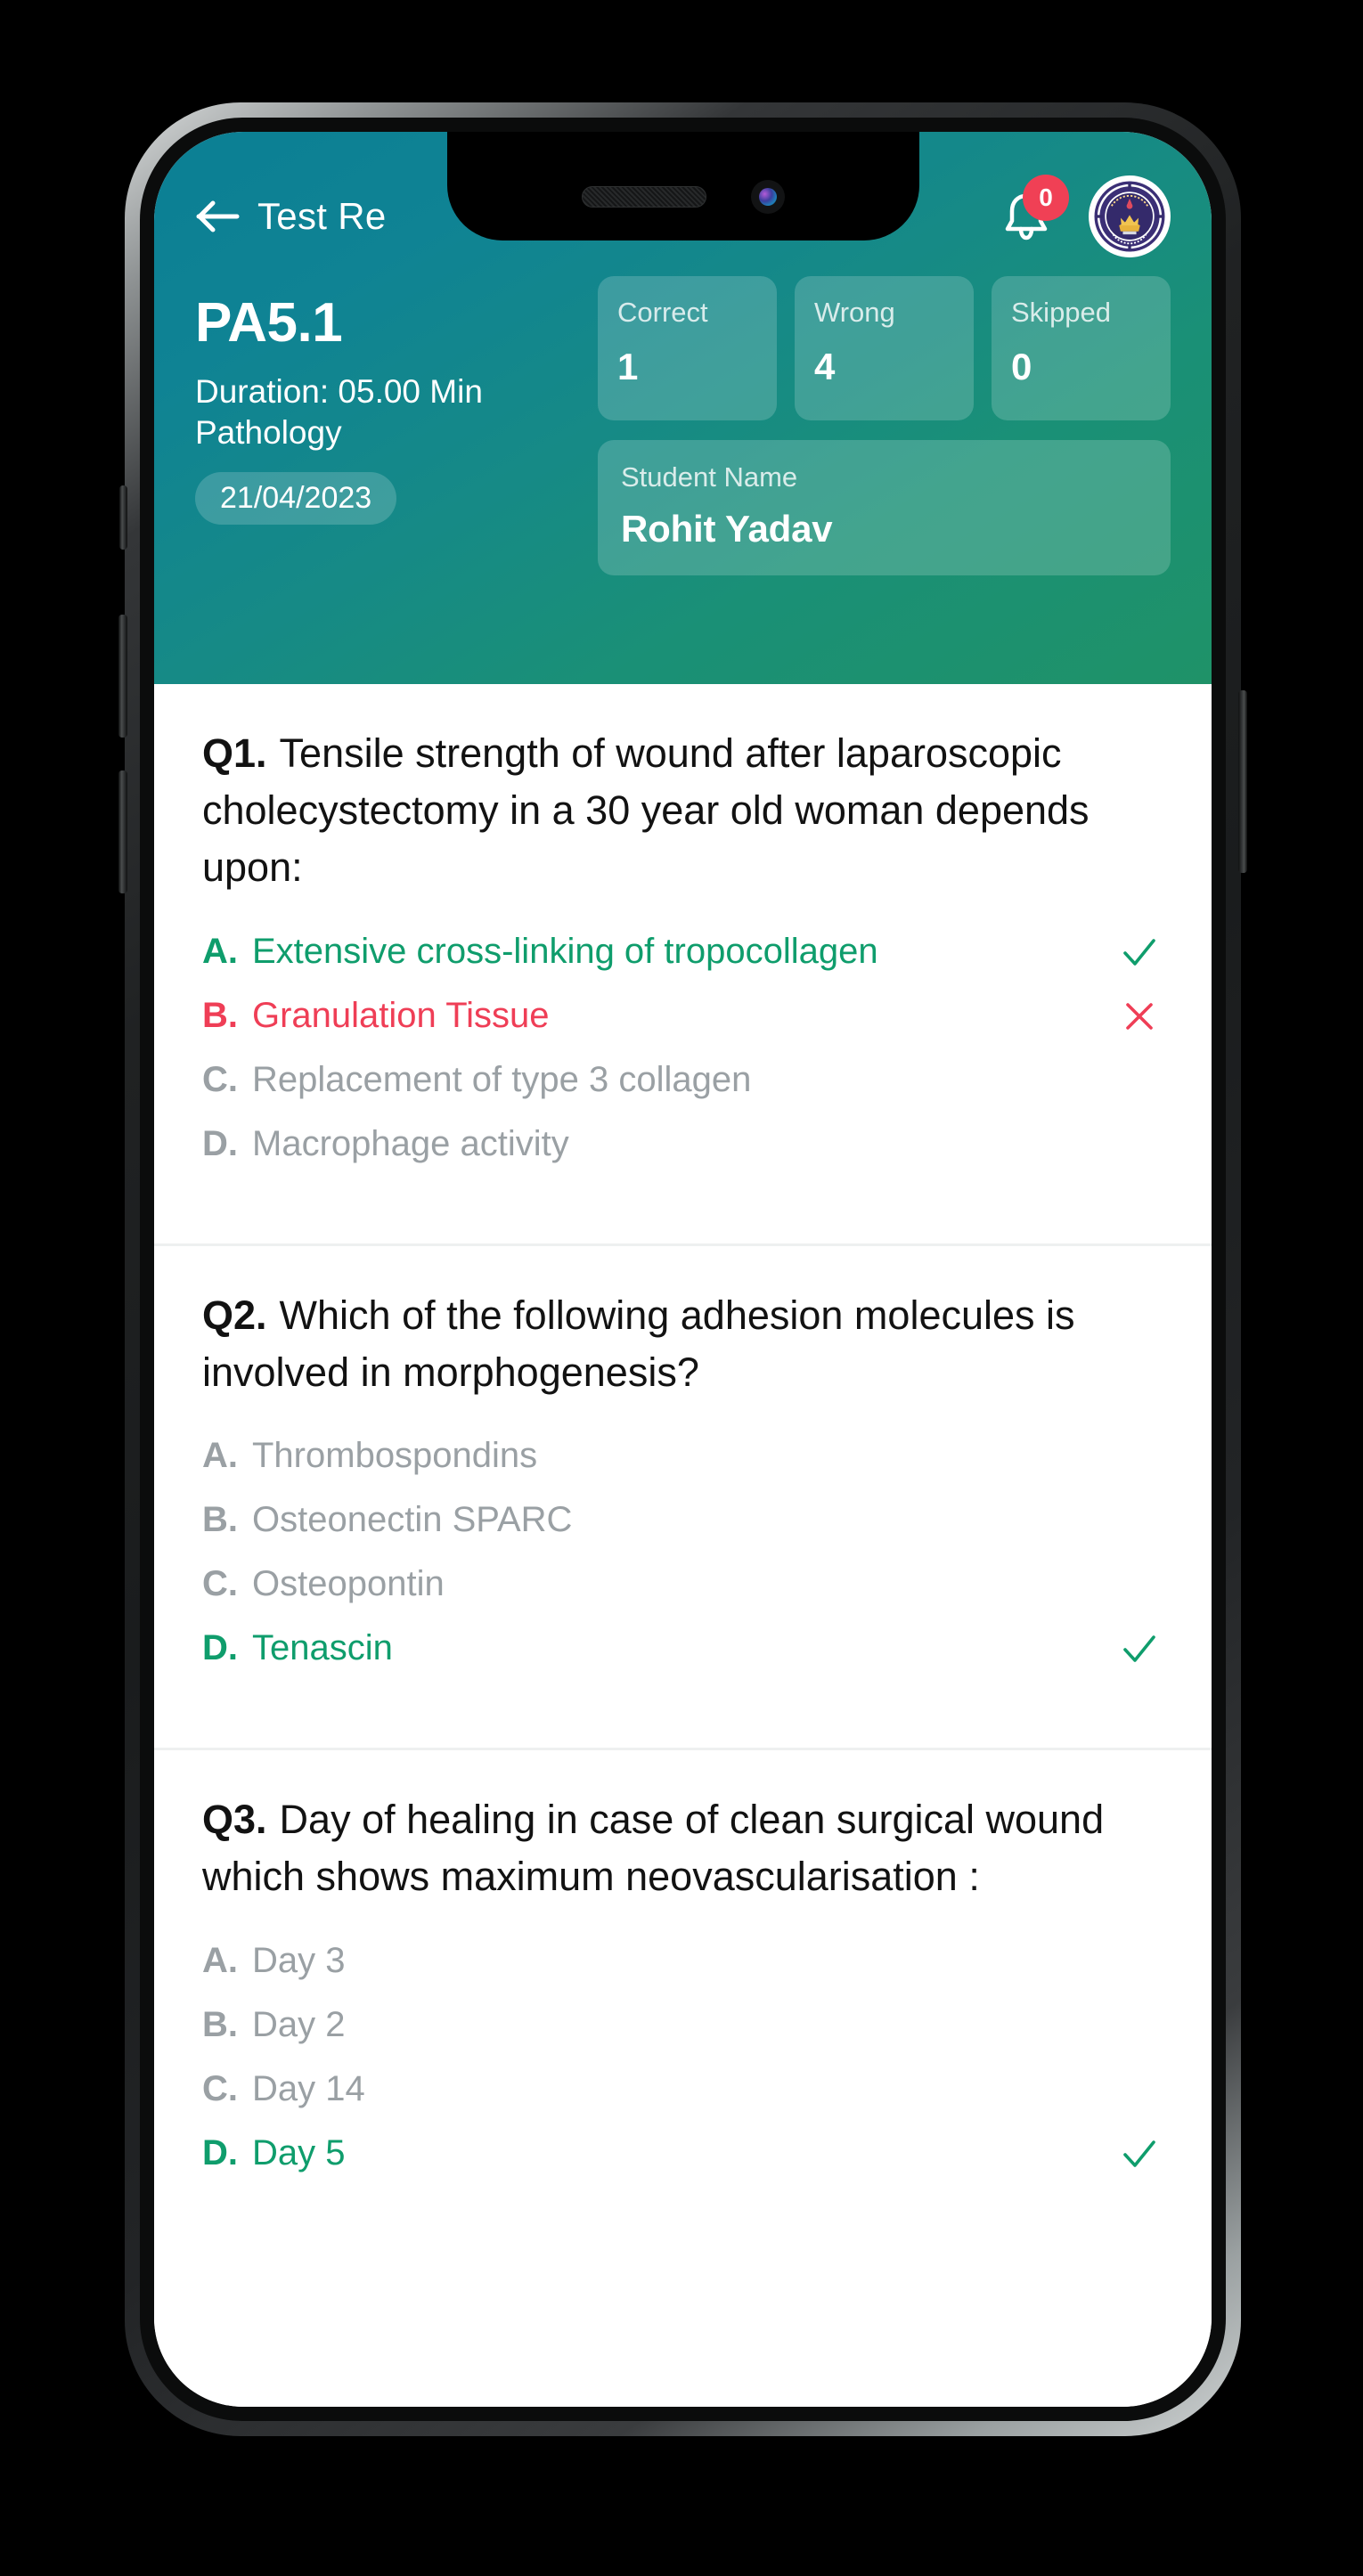 Image resolution: width=1363 pixels, height=2576 pixels. Describe the element at coordinates (682, 1144) in the screenshot. I see `answer-option: D. Macrophage activity` at that location.